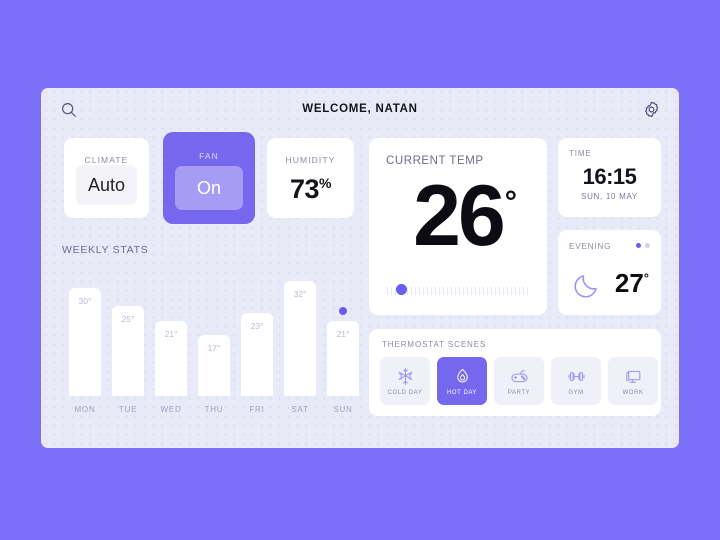 This screenshot has height=540, width=720. I want to click on scene-label: HOT DAY, so click(462, 392).